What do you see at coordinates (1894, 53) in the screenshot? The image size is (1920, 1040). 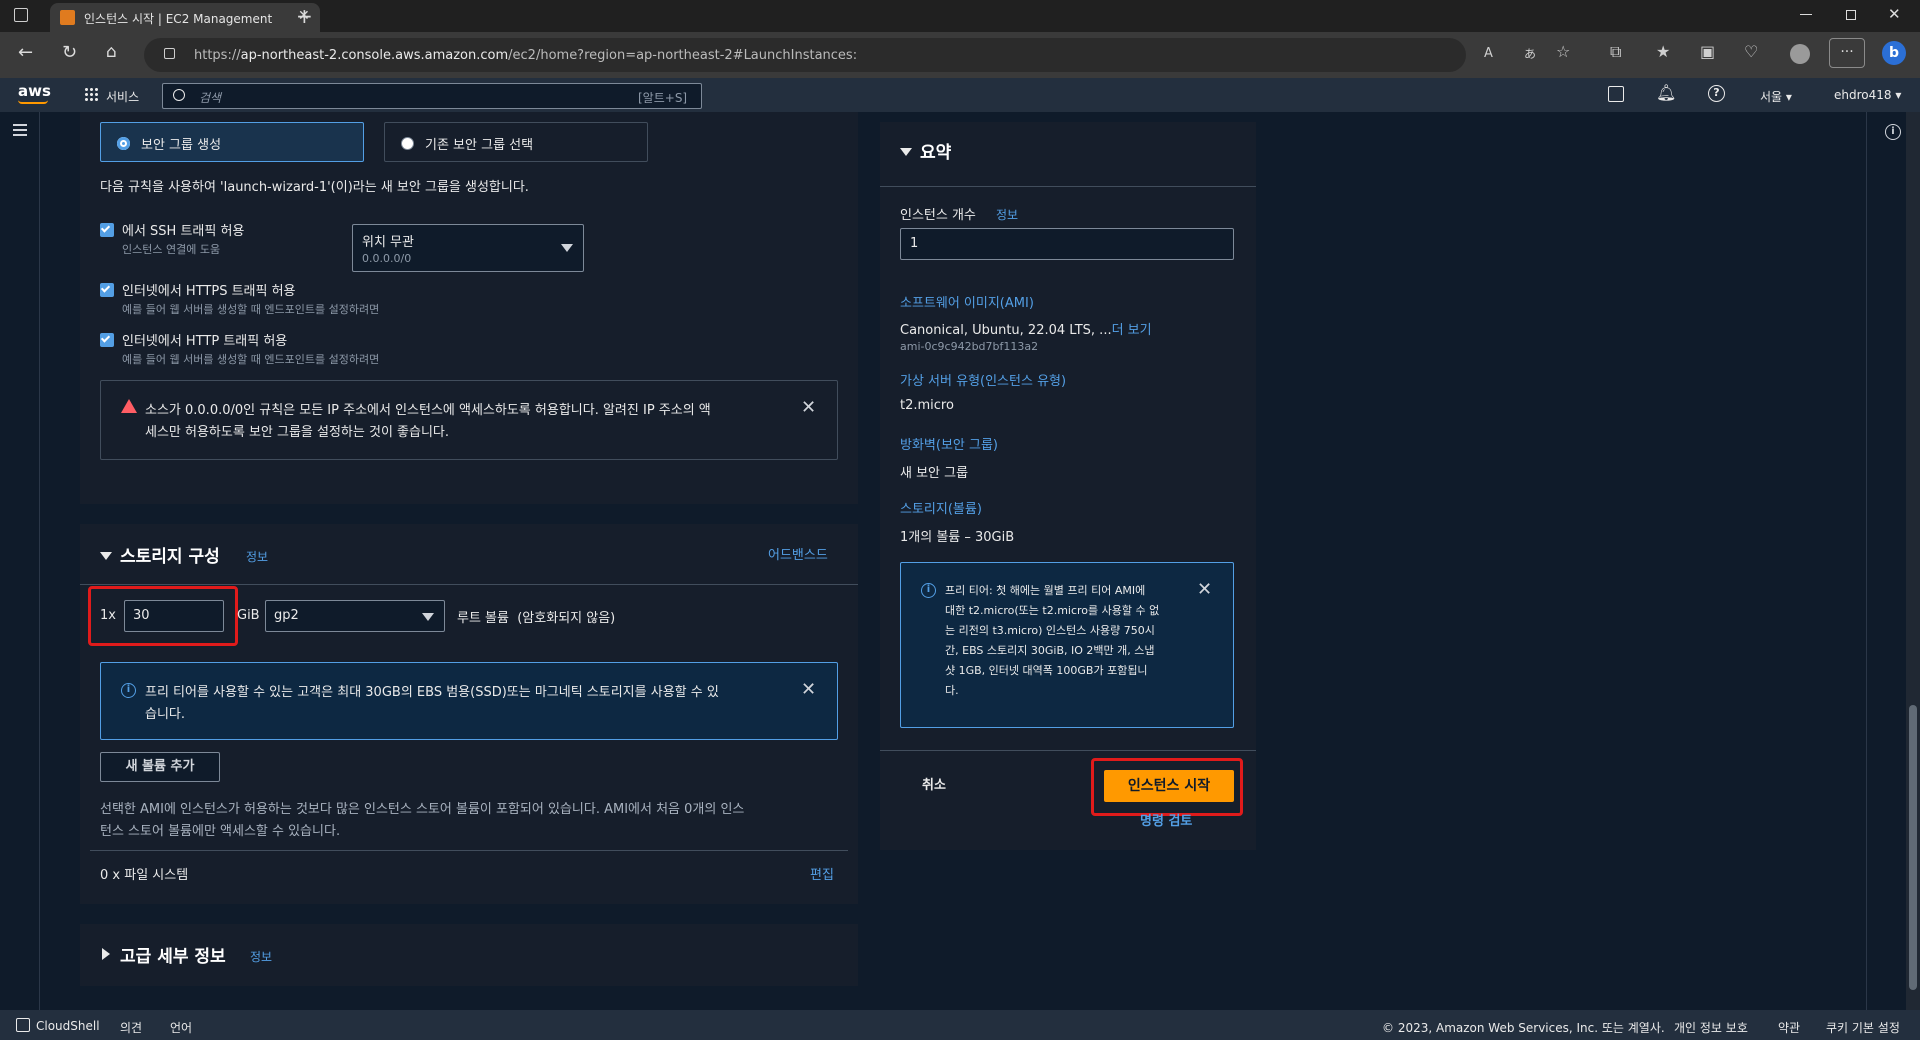 I see `copilot-icon: b` at bounding box center [1894, 53].